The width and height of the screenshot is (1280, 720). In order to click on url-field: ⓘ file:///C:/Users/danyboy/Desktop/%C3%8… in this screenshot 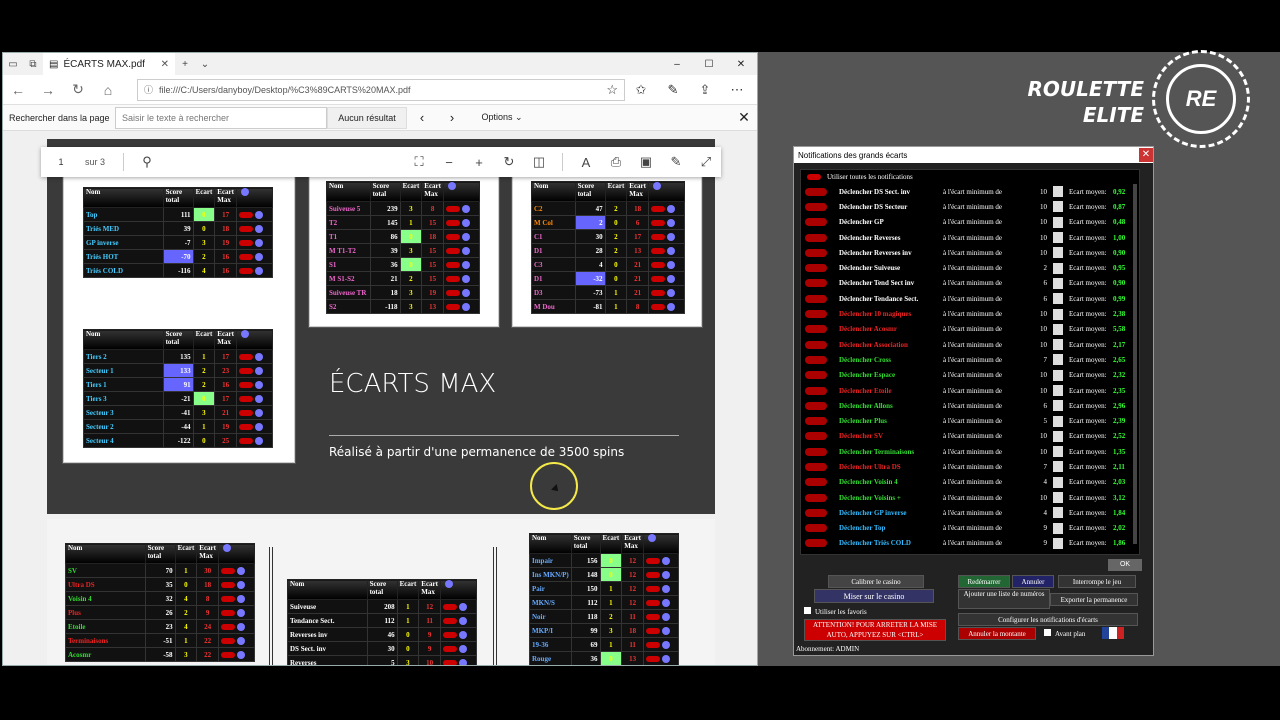, I will do `click(381, 89)`.